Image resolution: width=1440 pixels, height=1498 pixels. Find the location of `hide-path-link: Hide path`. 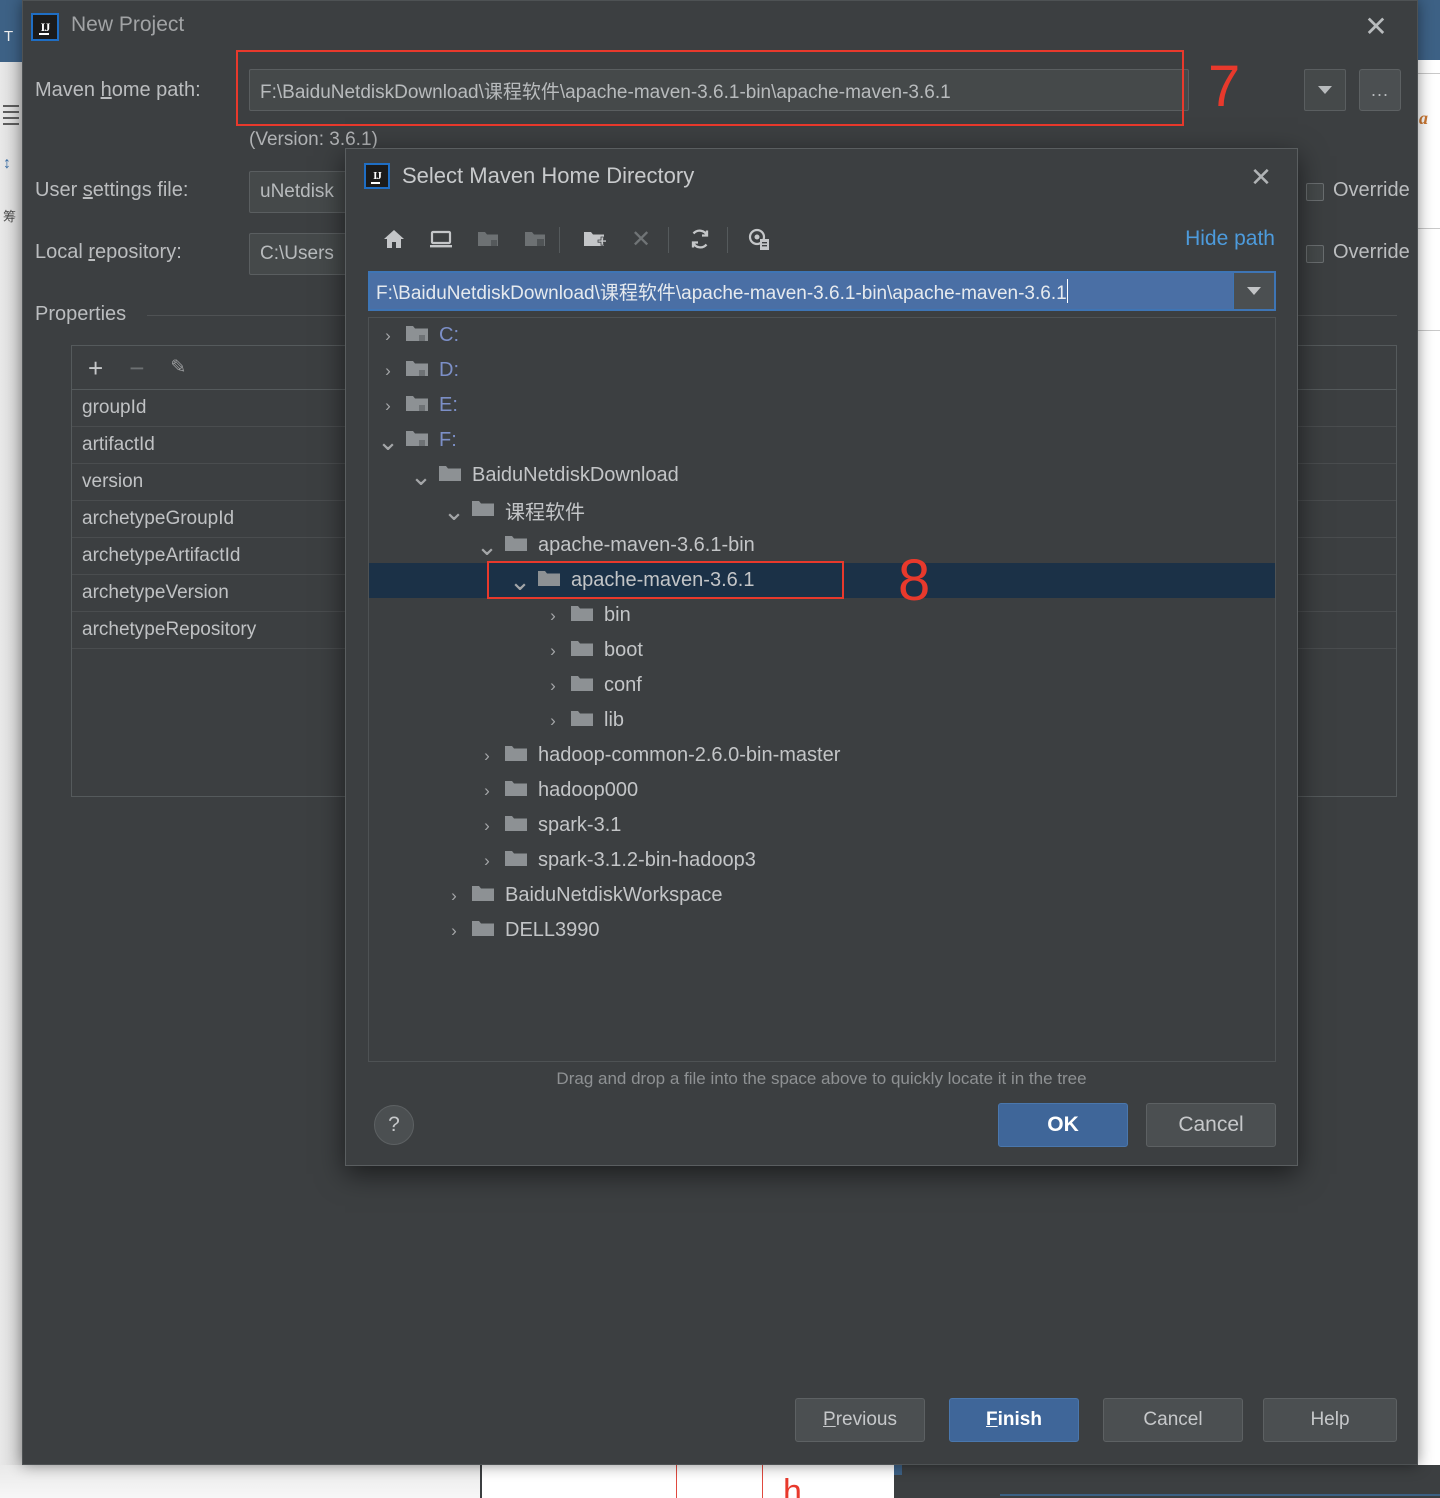

hide-path-link: Hide path is located at coordinates (1230, 239).